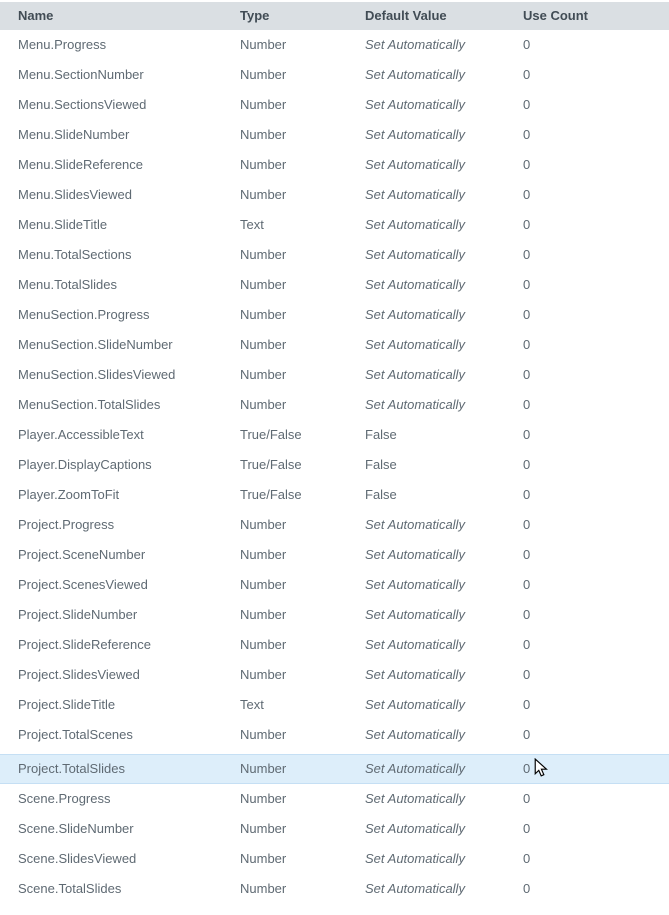 This screenshot has height=915, width=669. I want to click on variable-name-cell: MenuSection.TotalSlides, so click(89, 404).